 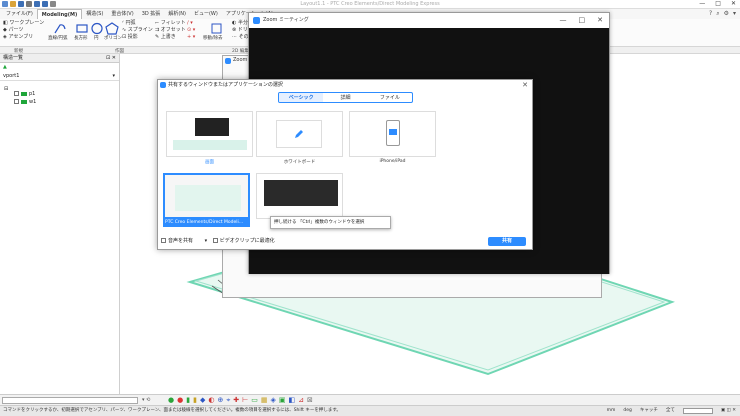 What do you see at coordinates (137, 37) in the screenshot?
I see `project-item: ⊡ 投影` at bounding box center [137, 37].